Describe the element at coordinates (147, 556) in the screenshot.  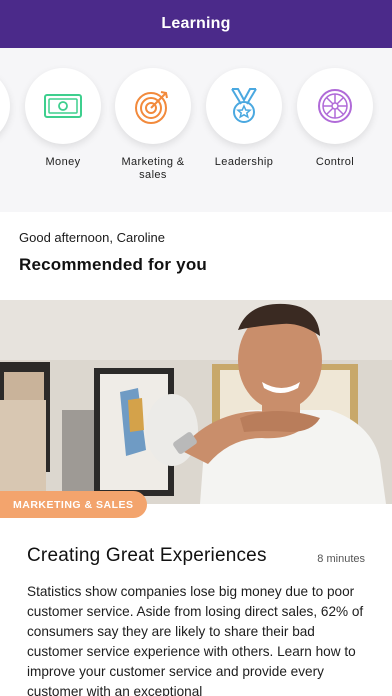
I see `course-title: Creating Great Experiences` at that location.